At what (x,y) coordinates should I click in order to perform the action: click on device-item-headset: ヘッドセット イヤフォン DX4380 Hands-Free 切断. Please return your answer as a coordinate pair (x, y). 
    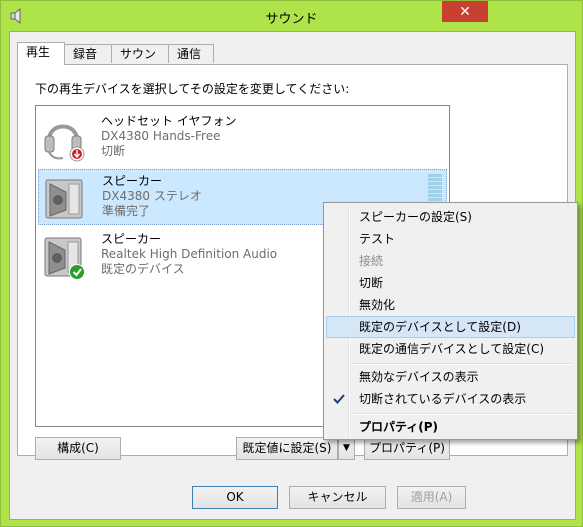
    Looking at the image, I should click on (242, 138).